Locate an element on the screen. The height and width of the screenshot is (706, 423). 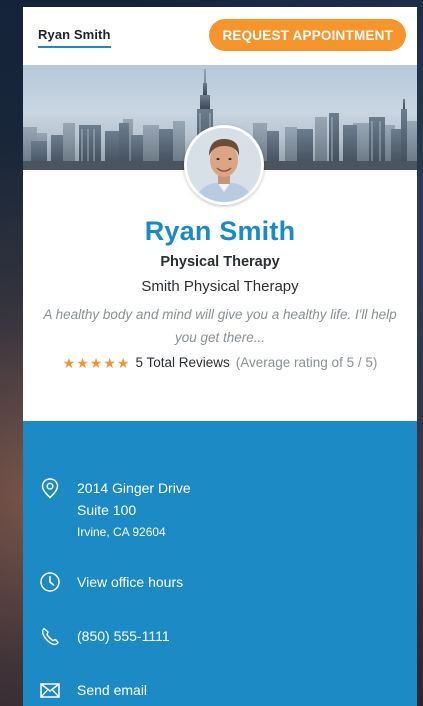
view-office-hours-link: View office hours is located at coordinates (130, 582).